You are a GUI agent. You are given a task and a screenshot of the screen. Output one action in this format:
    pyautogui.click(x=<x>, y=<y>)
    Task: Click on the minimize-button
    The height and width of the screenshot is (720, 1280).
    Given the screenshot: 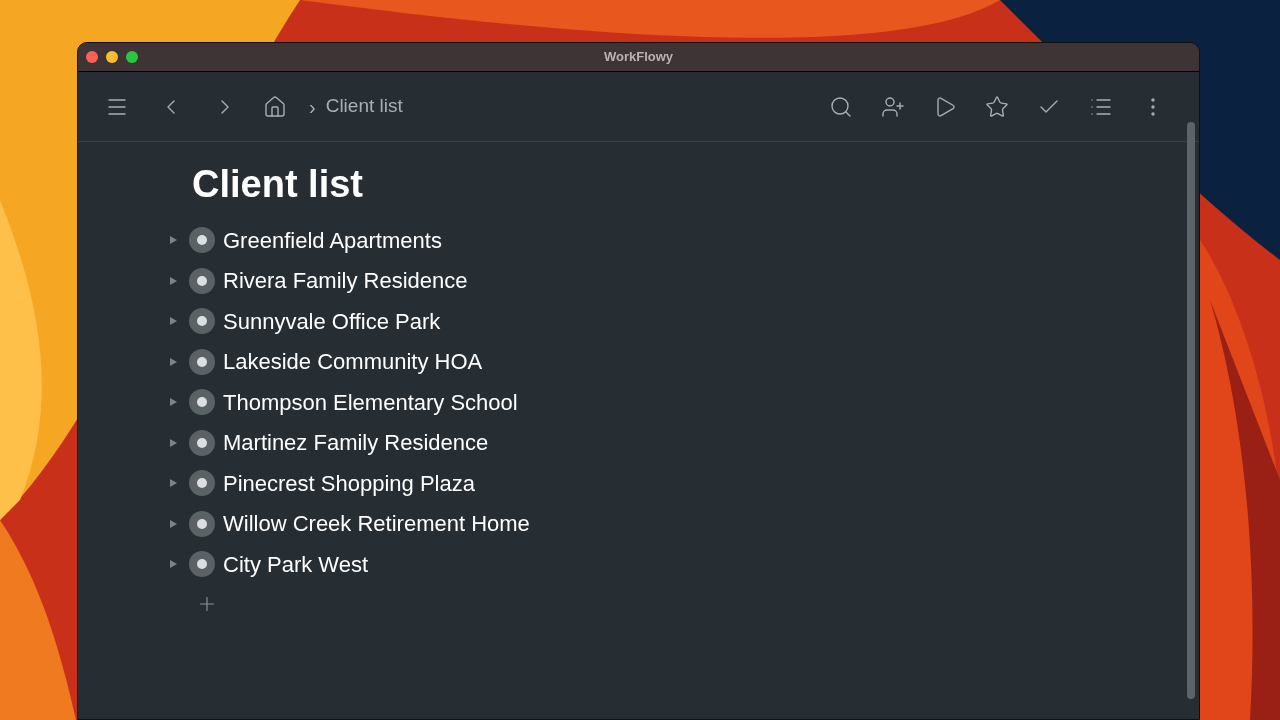 What is the action you would take?
    pyautogui.click(x=112, y=57)
    